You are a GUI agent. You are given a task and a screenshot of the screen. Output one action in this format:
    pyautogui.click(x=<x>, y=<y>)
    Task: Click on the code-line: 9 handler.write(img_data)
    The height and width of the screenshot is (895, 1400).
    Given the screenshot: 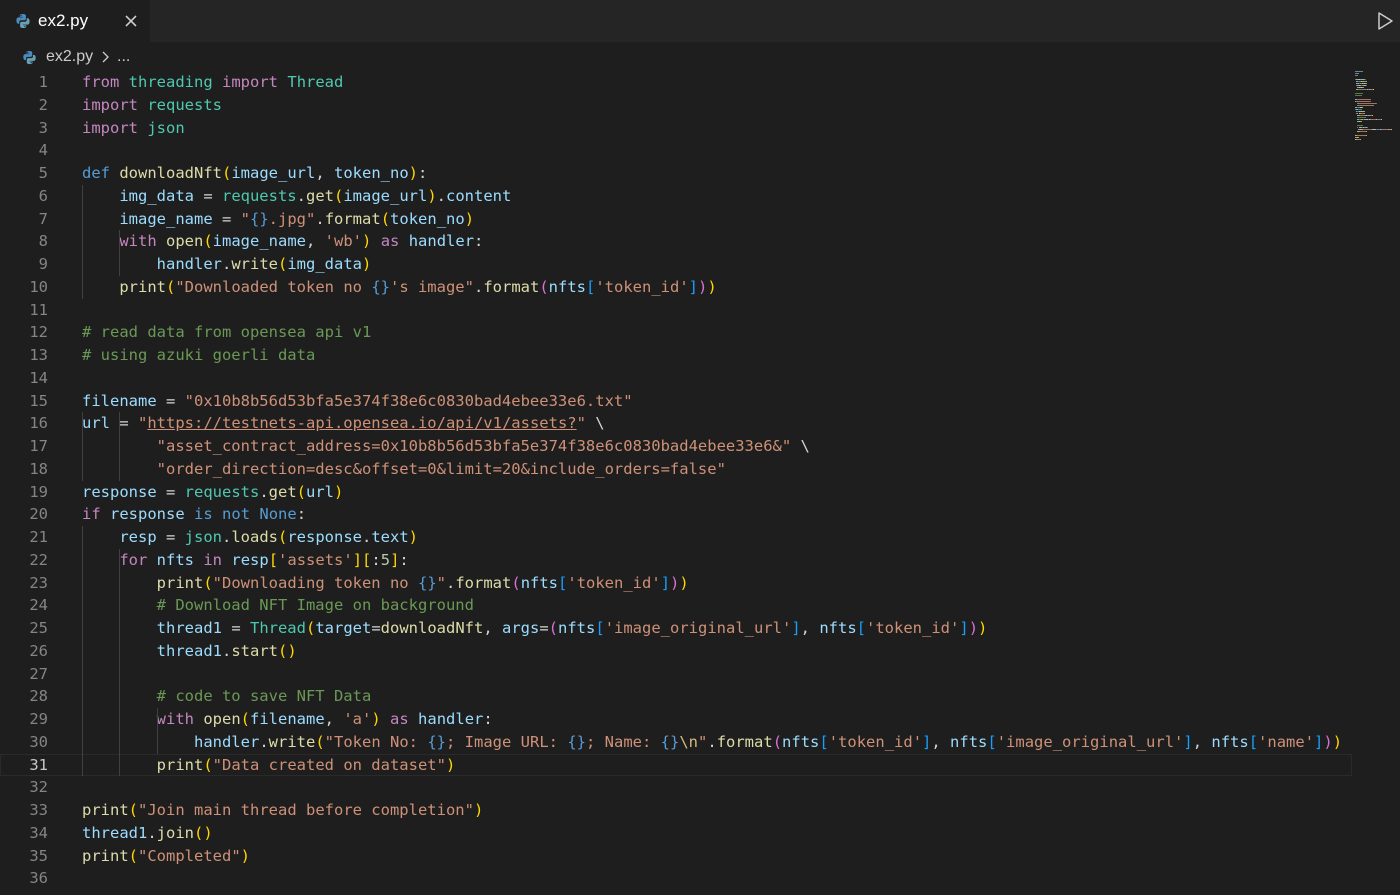 What is the action you would take?
    pyautogui.click(x=676, y=264)
    